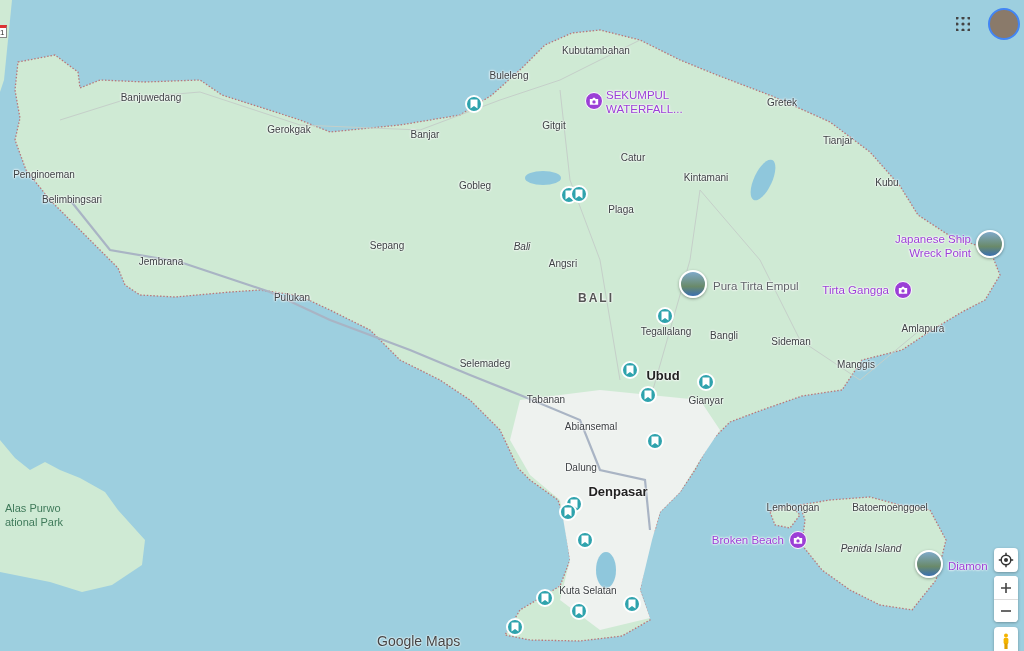  What do you see at coordinates (554, 125) in the screenshot?
I see `place-label: Gitgit` at bounding box center [554, 125].